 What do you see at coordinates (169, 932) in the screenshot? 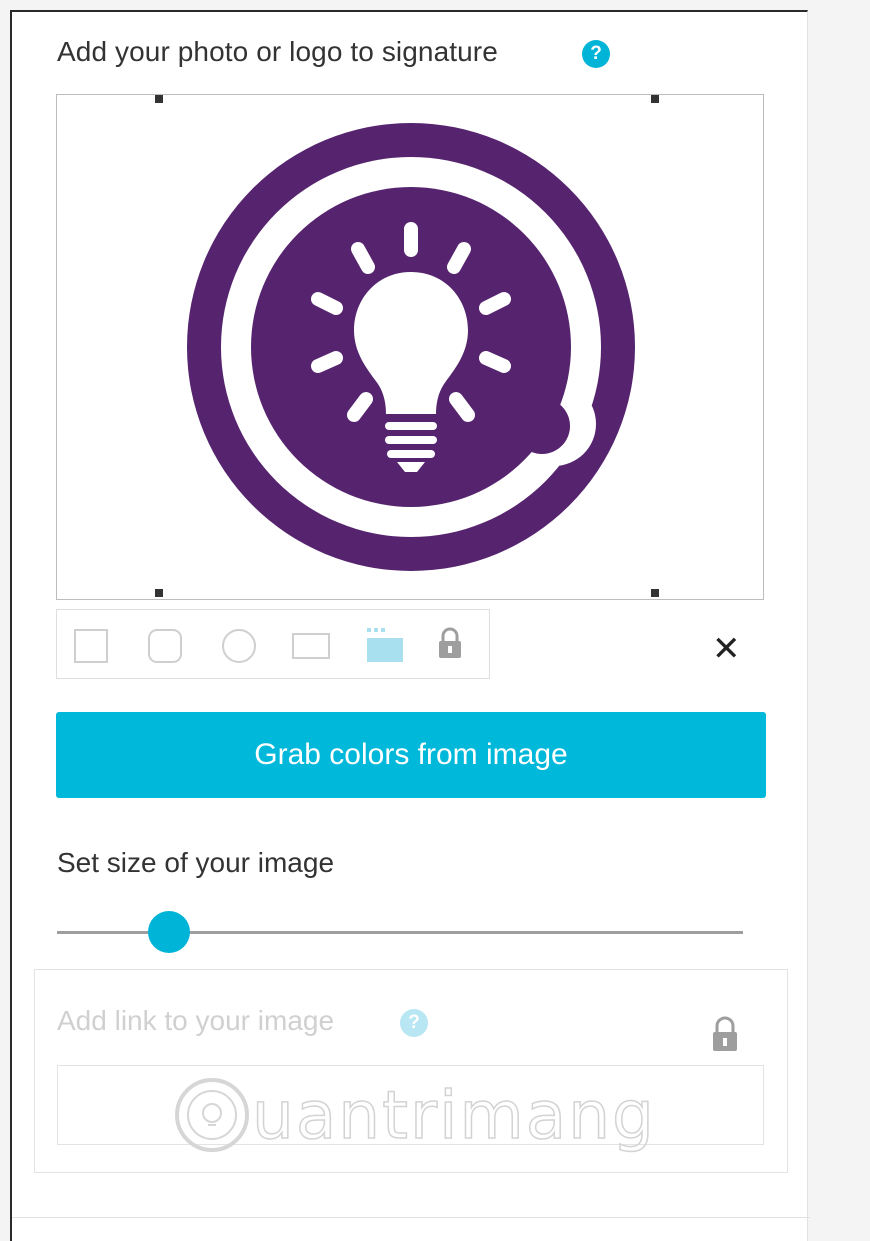
I see `size-slider-thumb` at bounding box center [169, 932].